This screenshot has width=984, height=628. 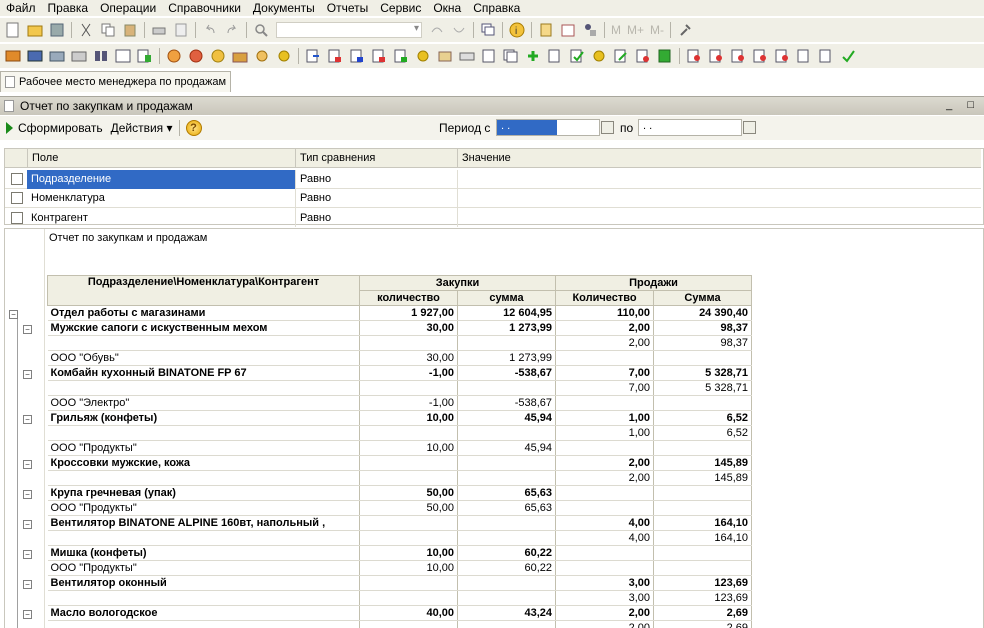 I want to click on new-document-icon, so click(x=13, y=30).